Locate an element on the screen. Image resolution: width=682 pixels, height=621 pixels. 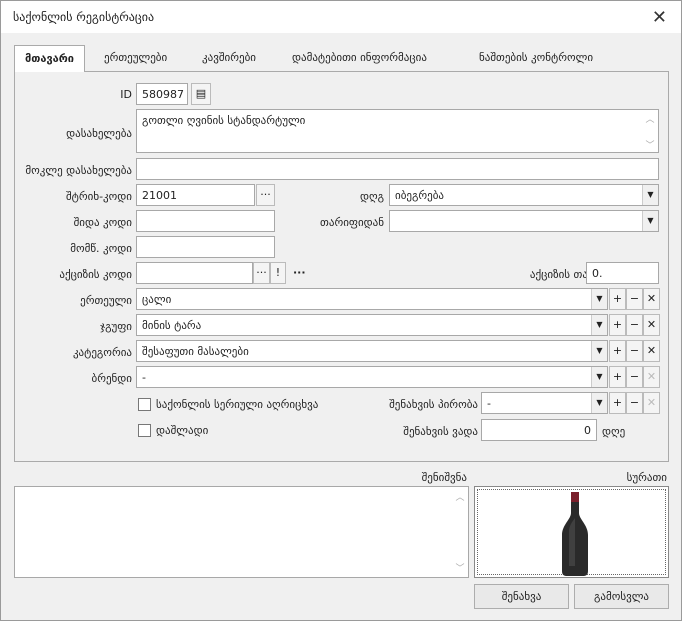
photo-frame is located at coordinates (571, 532).